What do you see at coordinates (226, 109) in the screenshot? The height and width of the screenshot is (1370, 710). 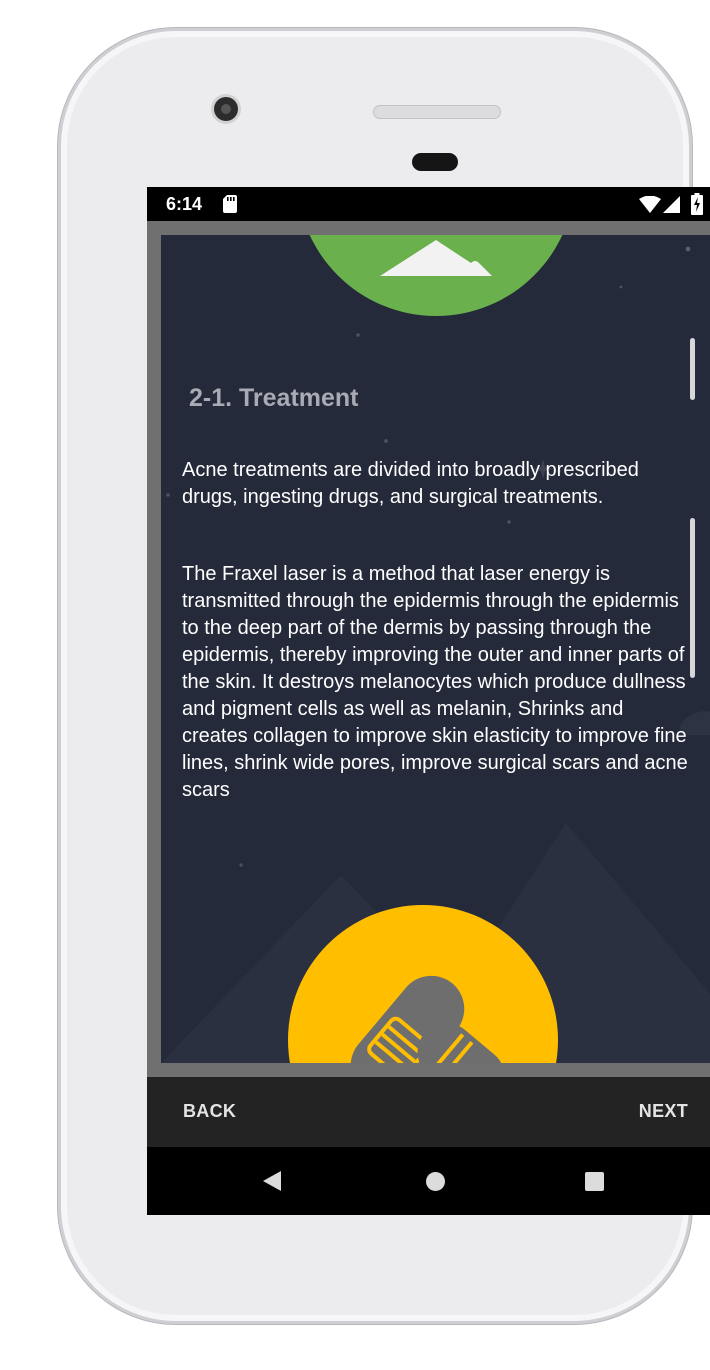 I see `front-camera` at bounding box center [226, 109].